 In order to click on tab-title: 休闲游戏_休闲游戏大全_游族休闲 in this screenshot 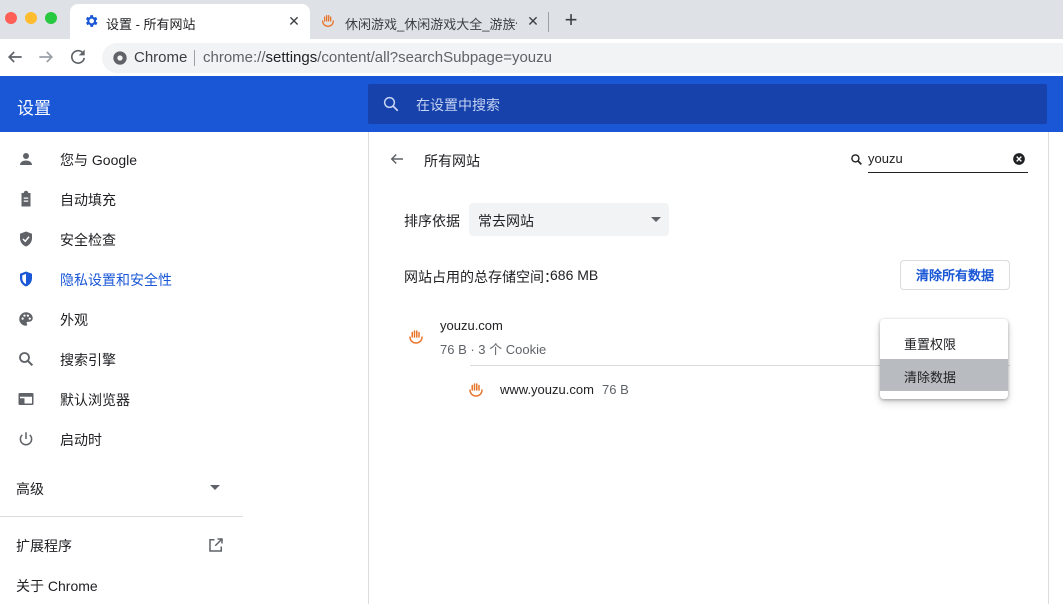, I will do `click(431, 24)`.